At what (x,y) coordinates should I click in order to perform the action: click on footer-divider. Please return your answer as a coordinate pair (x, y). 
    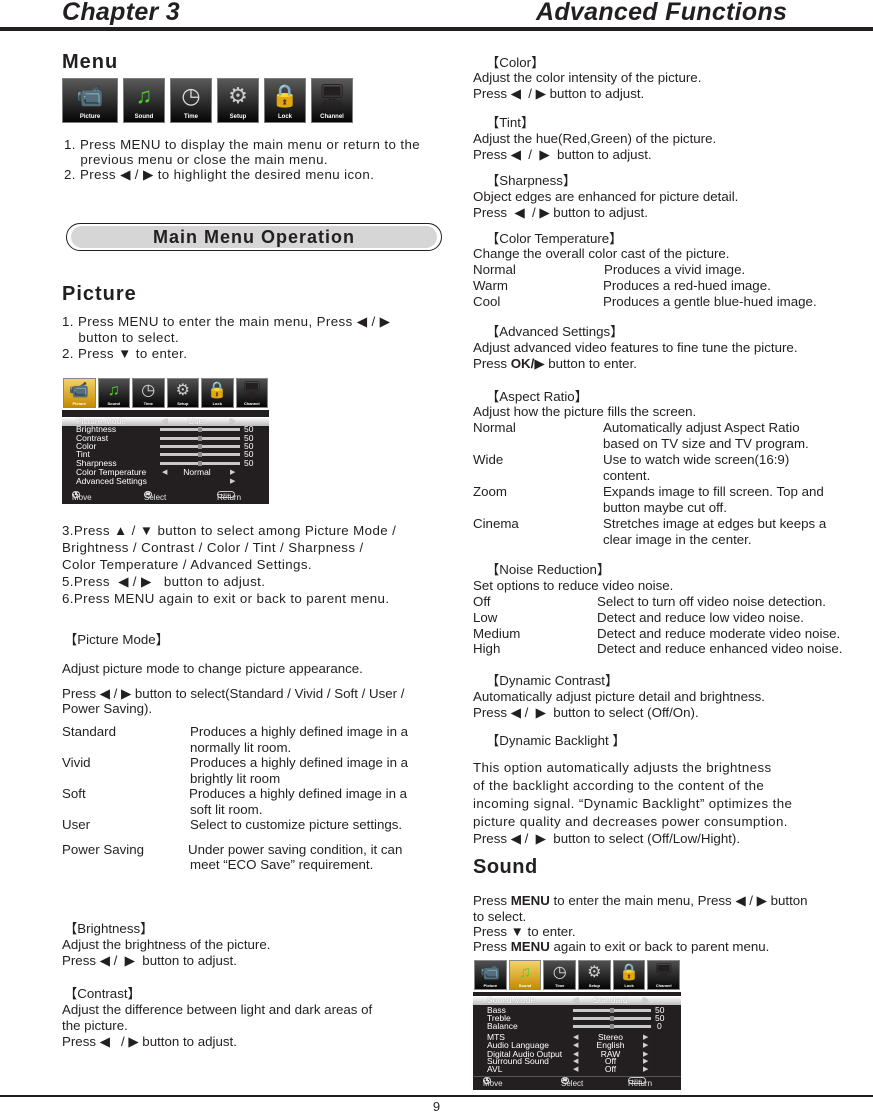
    Looking at the image, I should click on (436, 1096).